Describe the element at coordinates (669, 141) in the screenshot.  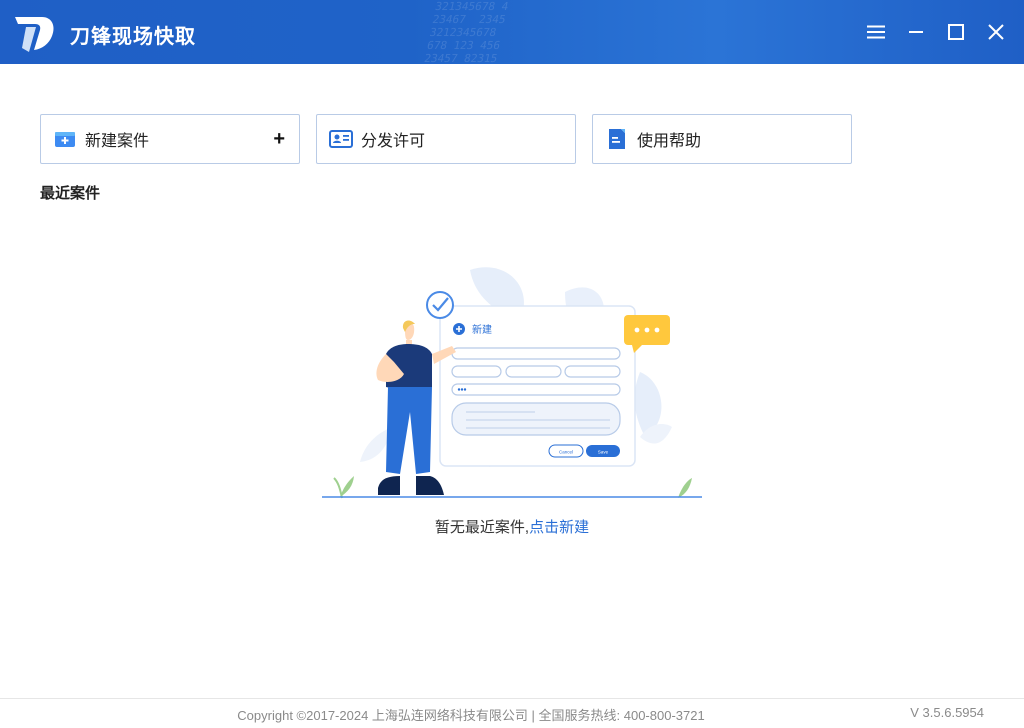
I see `help-label: 使用帮助` at that location.